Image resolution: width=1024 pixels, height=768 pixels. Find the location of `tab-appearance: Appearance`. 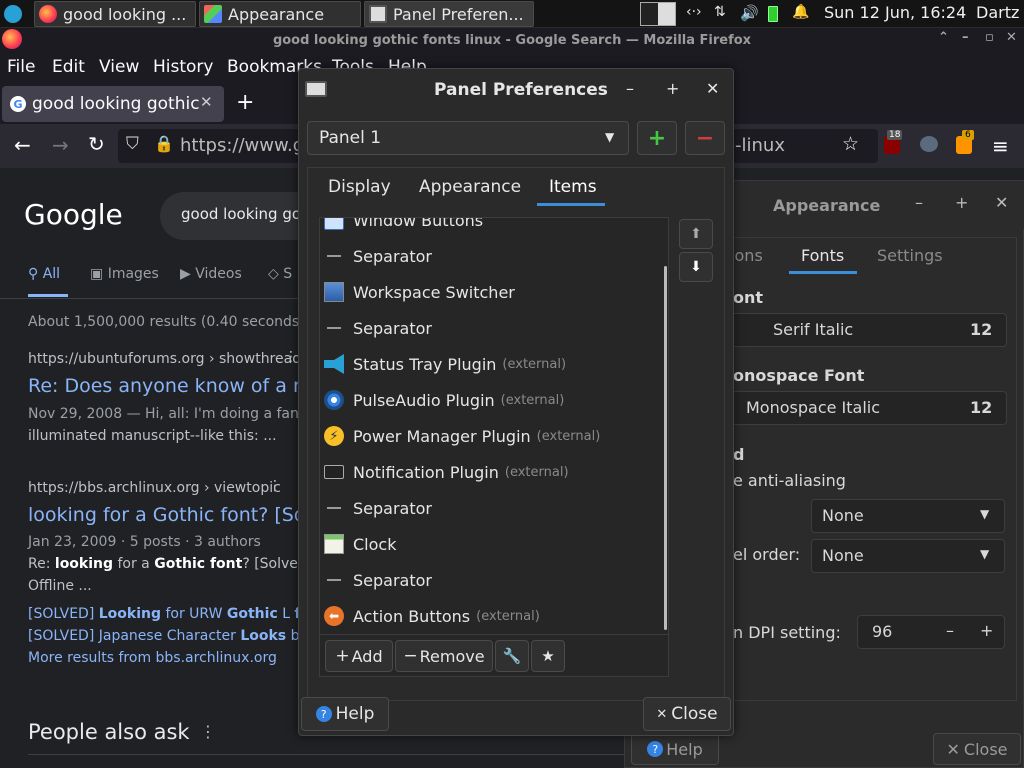

tab-appearance: Appearance is located at coordinates (470, 187).